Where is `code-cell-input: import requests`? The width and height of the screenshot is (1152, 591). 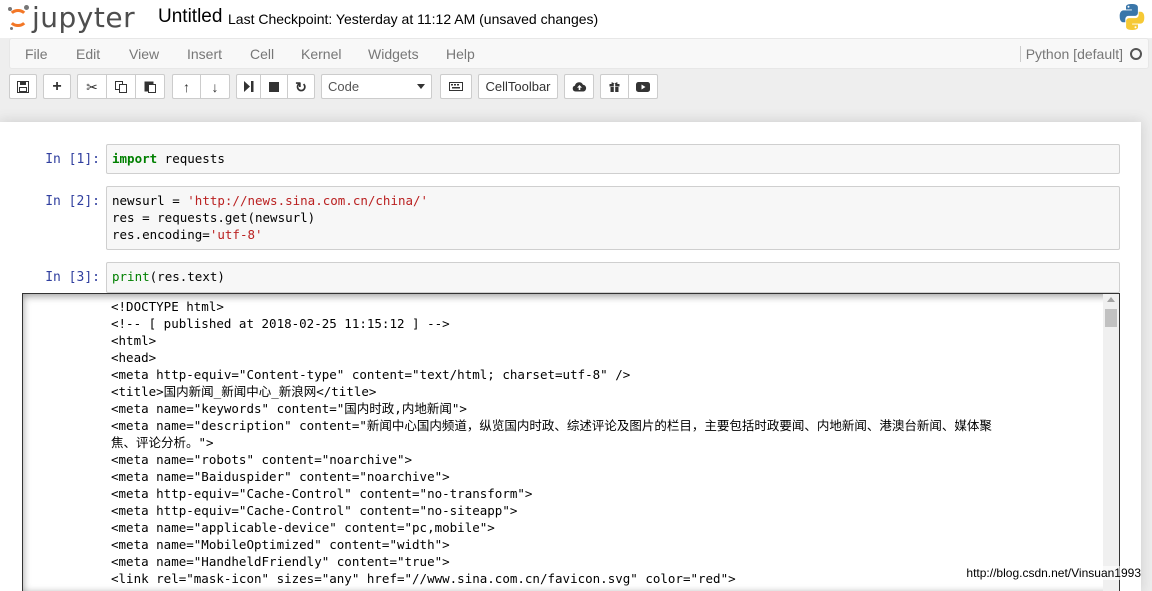
code-cell-input: import requests is located at coordinates (613, 159).